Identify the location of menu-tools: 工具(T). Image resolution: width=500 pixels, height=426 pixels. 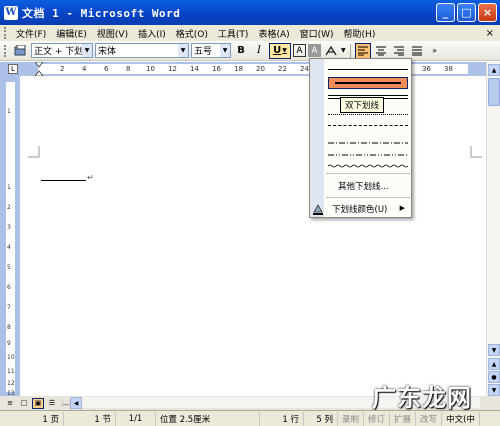
(233, 33).